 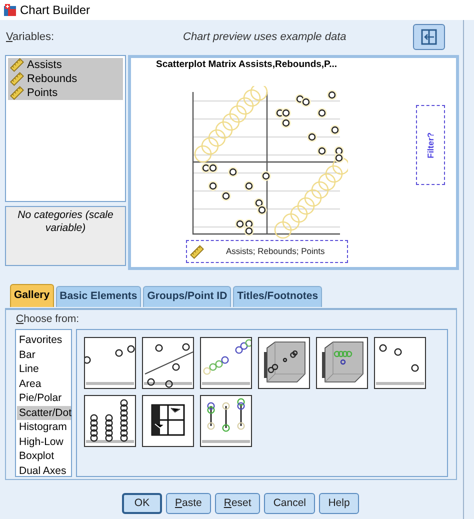 I want to click on x-axis-label: Assists; Rebounds; Points, so click(x=275, y=251).